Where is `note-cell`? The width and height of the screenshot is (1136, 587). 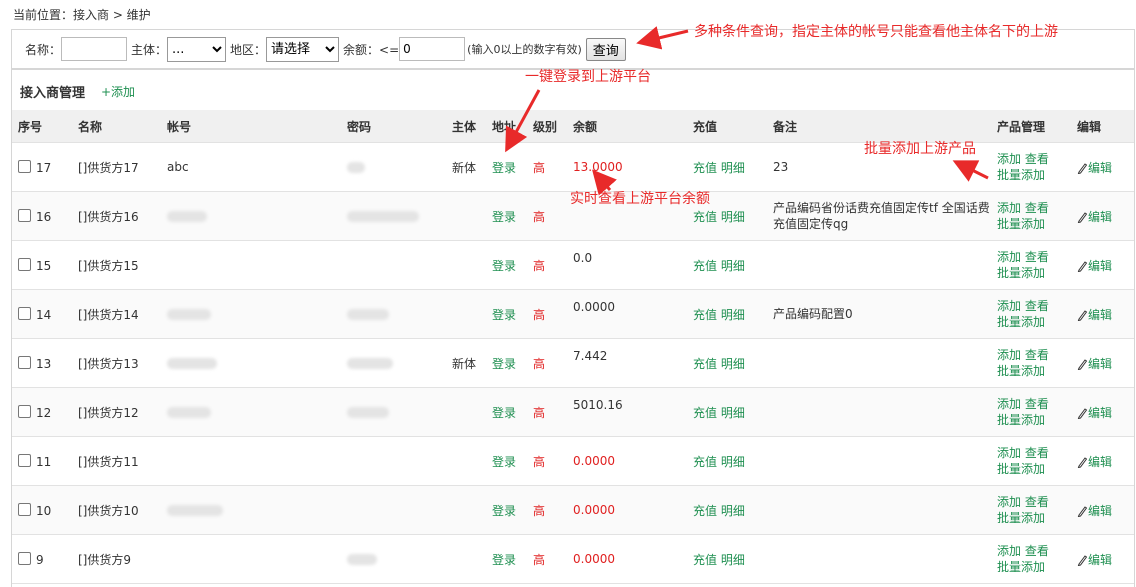 note-cell is located at coordinates (879, 559).